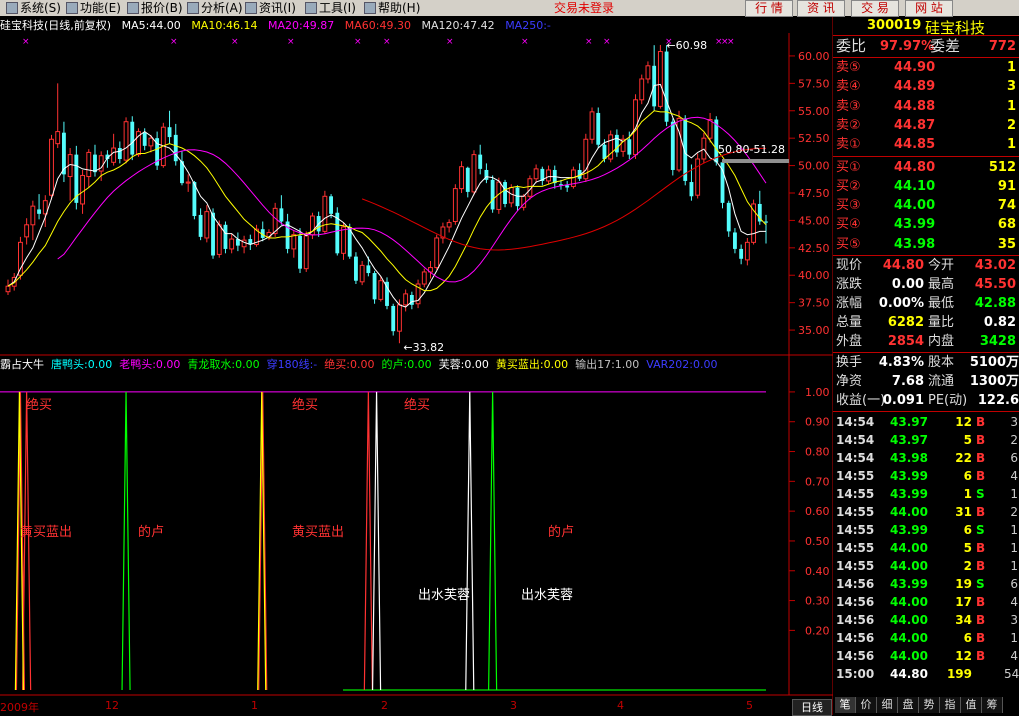 This screenshot has height=716, width=1019. I want to click on price-tick-label: 55.00, so click(814, 111).